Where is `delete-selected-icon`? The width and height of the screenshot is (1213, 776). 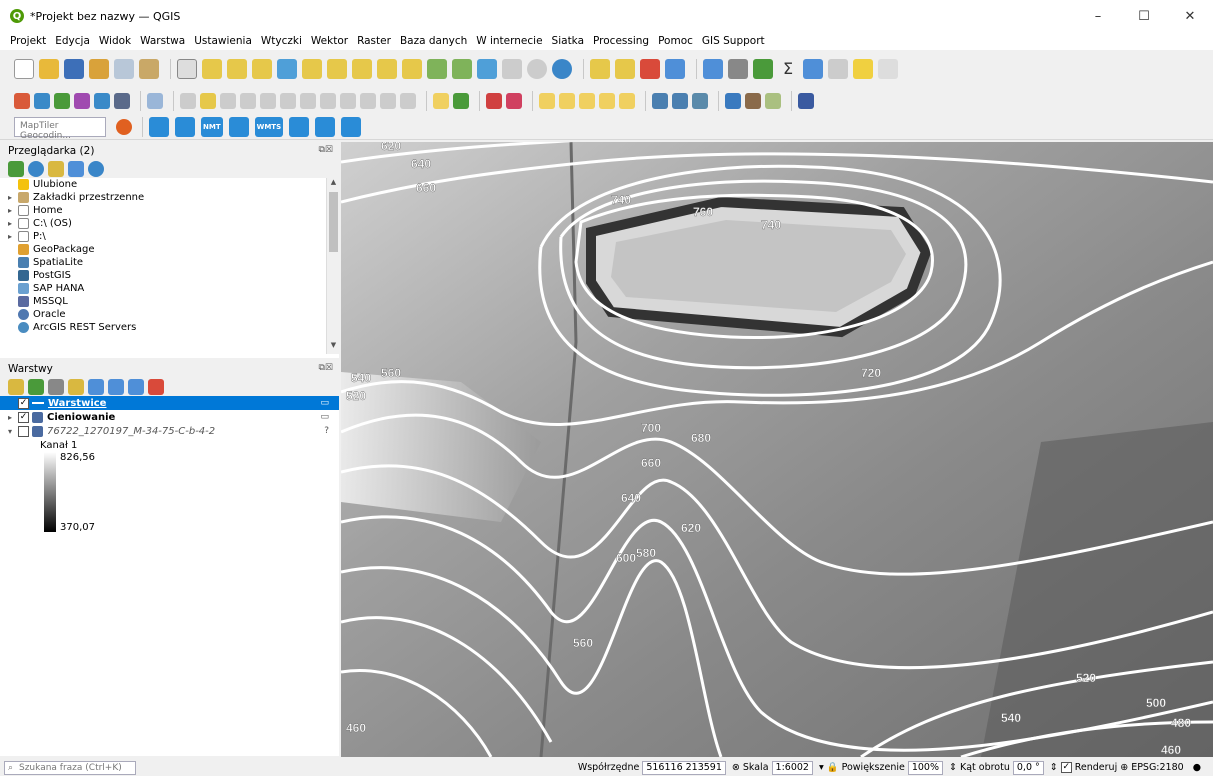 delete-selected-icon is located at coordinates (308, 101).